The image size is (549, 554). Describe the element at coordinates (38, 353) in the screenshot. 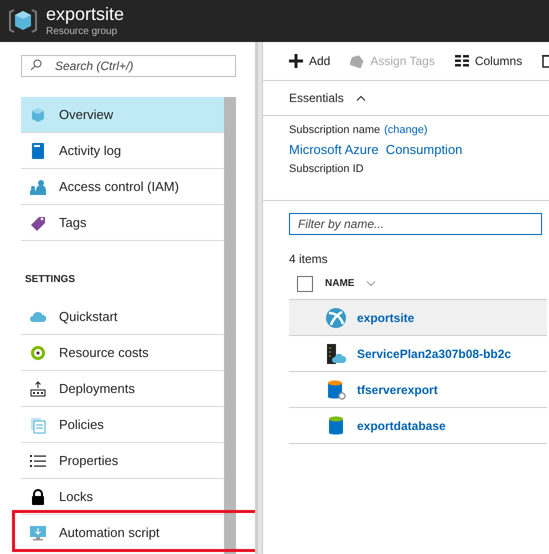

I see `coin-icon` at that location.